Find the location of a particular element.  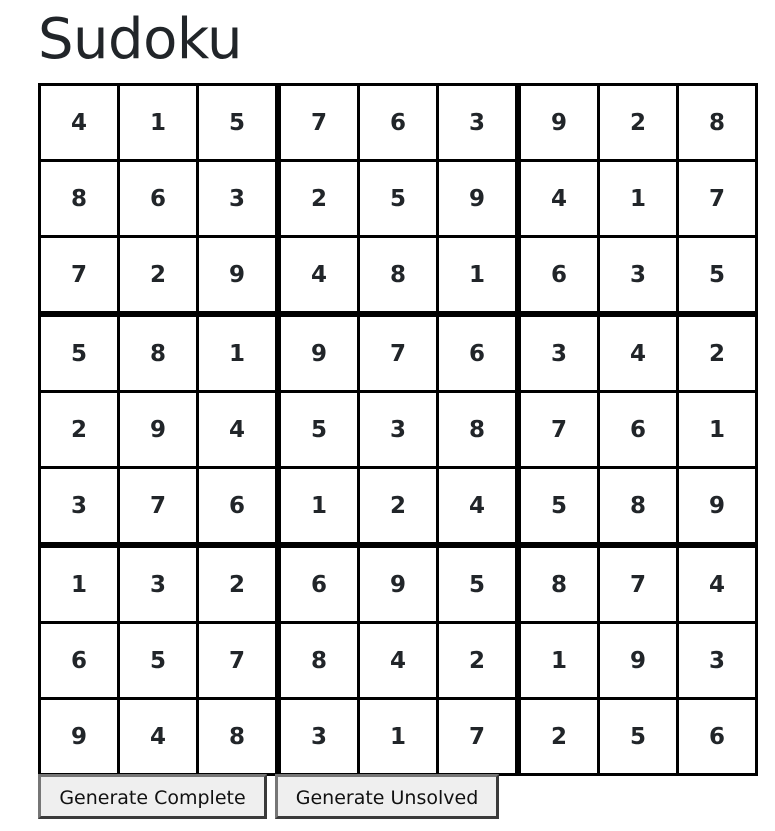

board-row: 376124589 is located at coordinates (398, 507).